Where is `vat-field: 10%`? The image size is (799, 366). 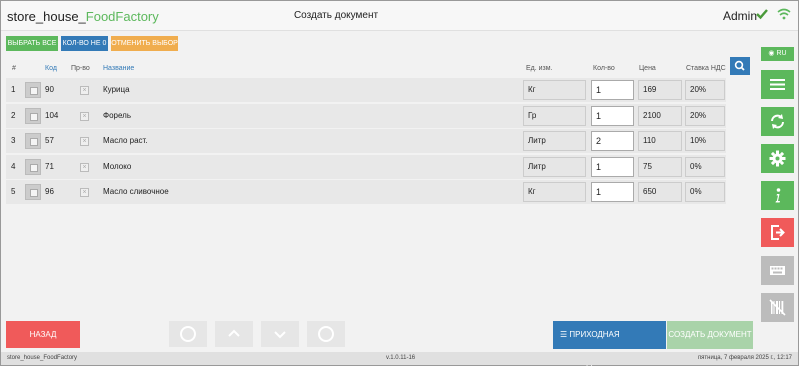 vat-field: 10% is located at coordinates (705, 141).